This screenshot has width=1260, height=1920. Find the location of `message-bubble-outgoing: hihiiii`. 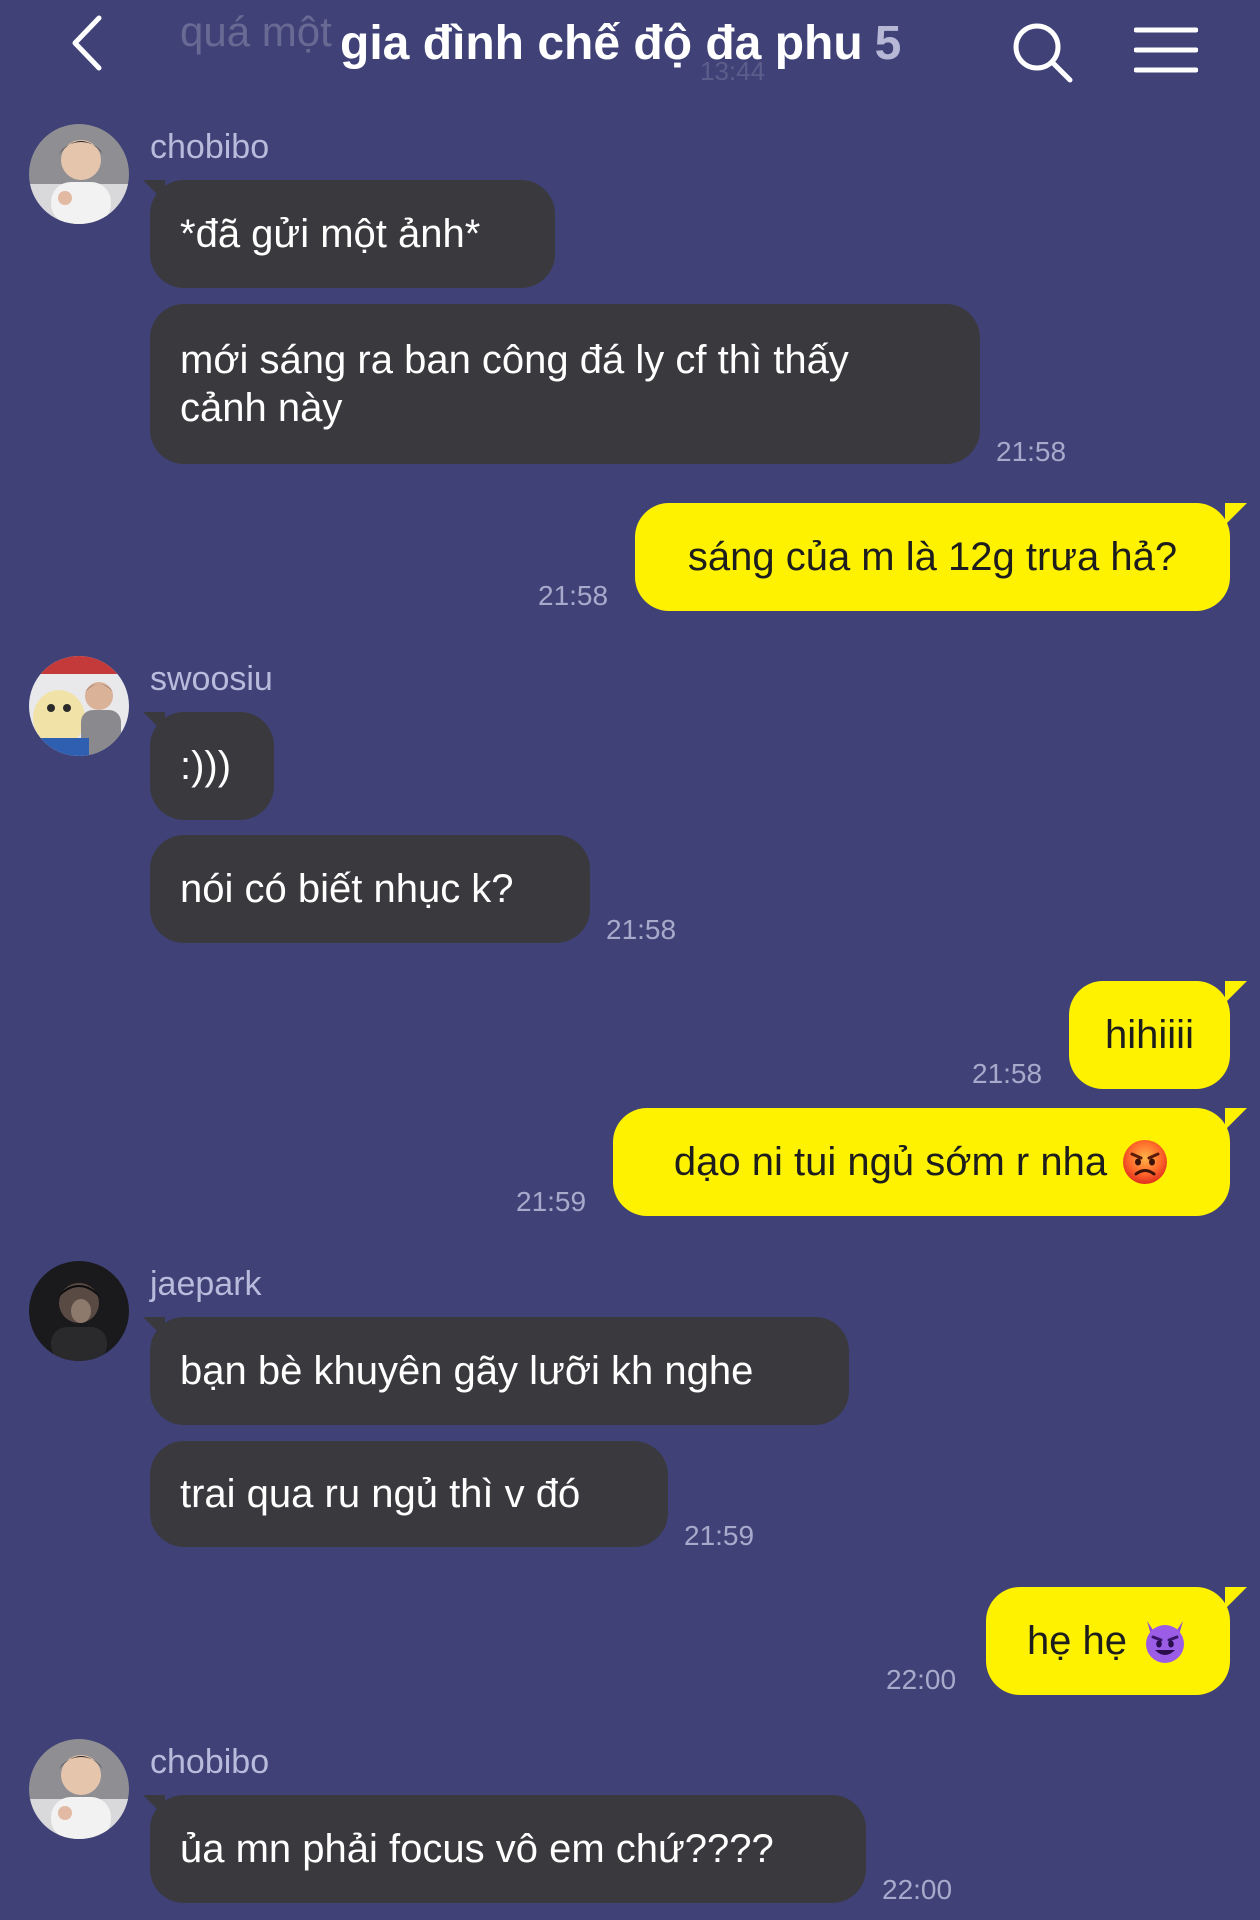

message-bubble-outgoing: hihiiii is located at coordinates (1149, 1035).